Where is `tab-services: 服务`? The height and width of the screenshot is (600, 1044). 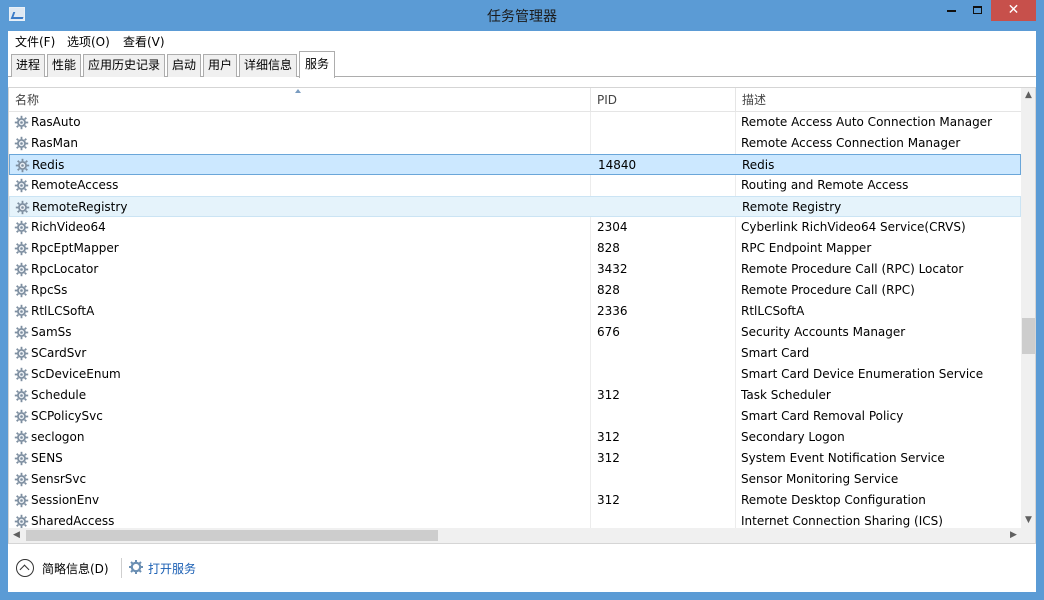 tab-services: 服务 is located at coordinates (317, 64).